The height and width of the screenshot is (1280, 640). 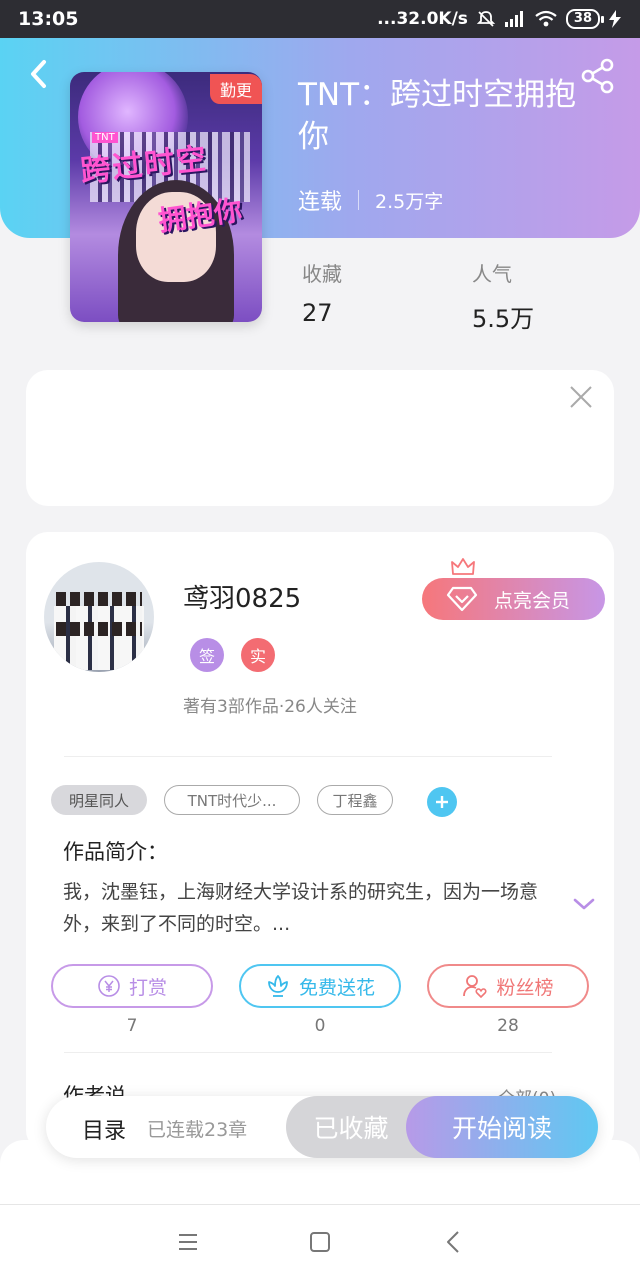 I want to click on genre-tag: 丁程鑫, so click(x=355, y=800).